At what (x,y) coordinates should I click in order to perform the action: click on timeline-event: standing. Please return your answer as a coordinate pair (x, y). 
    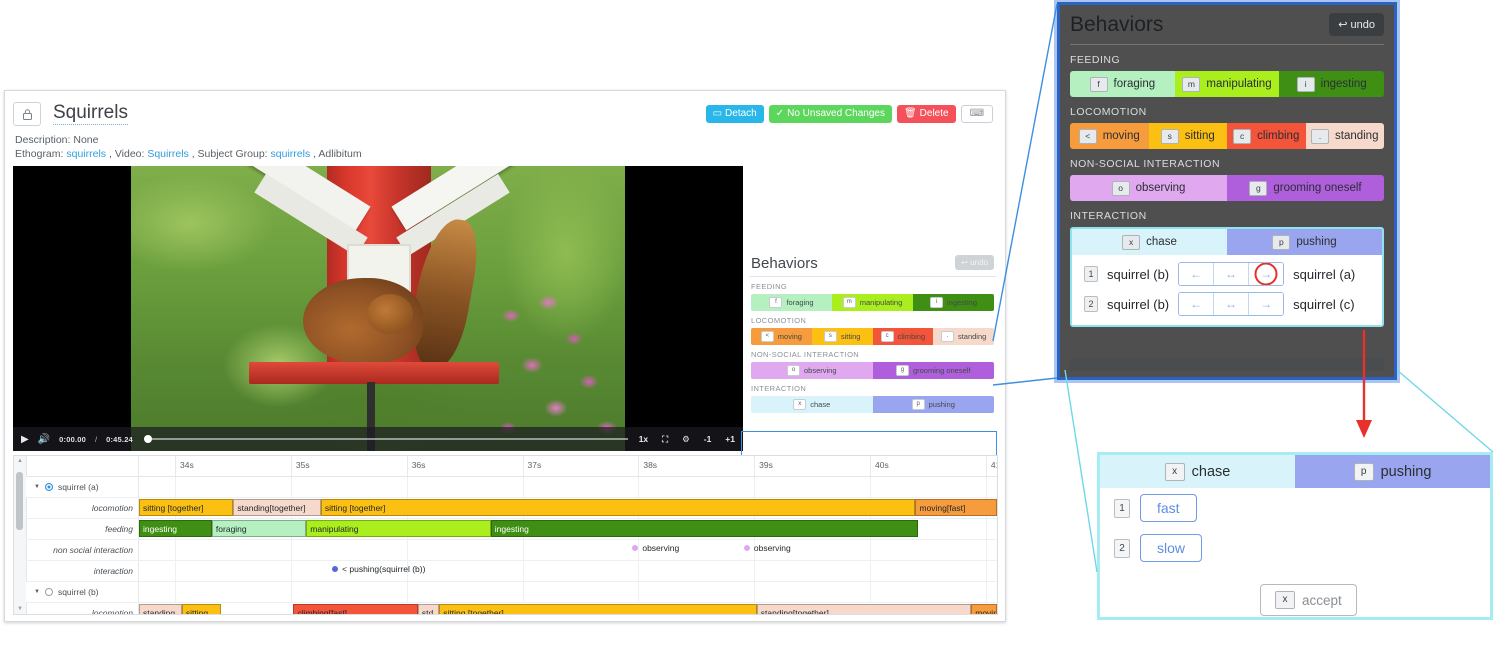
    Looking at the image, I should click on (160, 609).